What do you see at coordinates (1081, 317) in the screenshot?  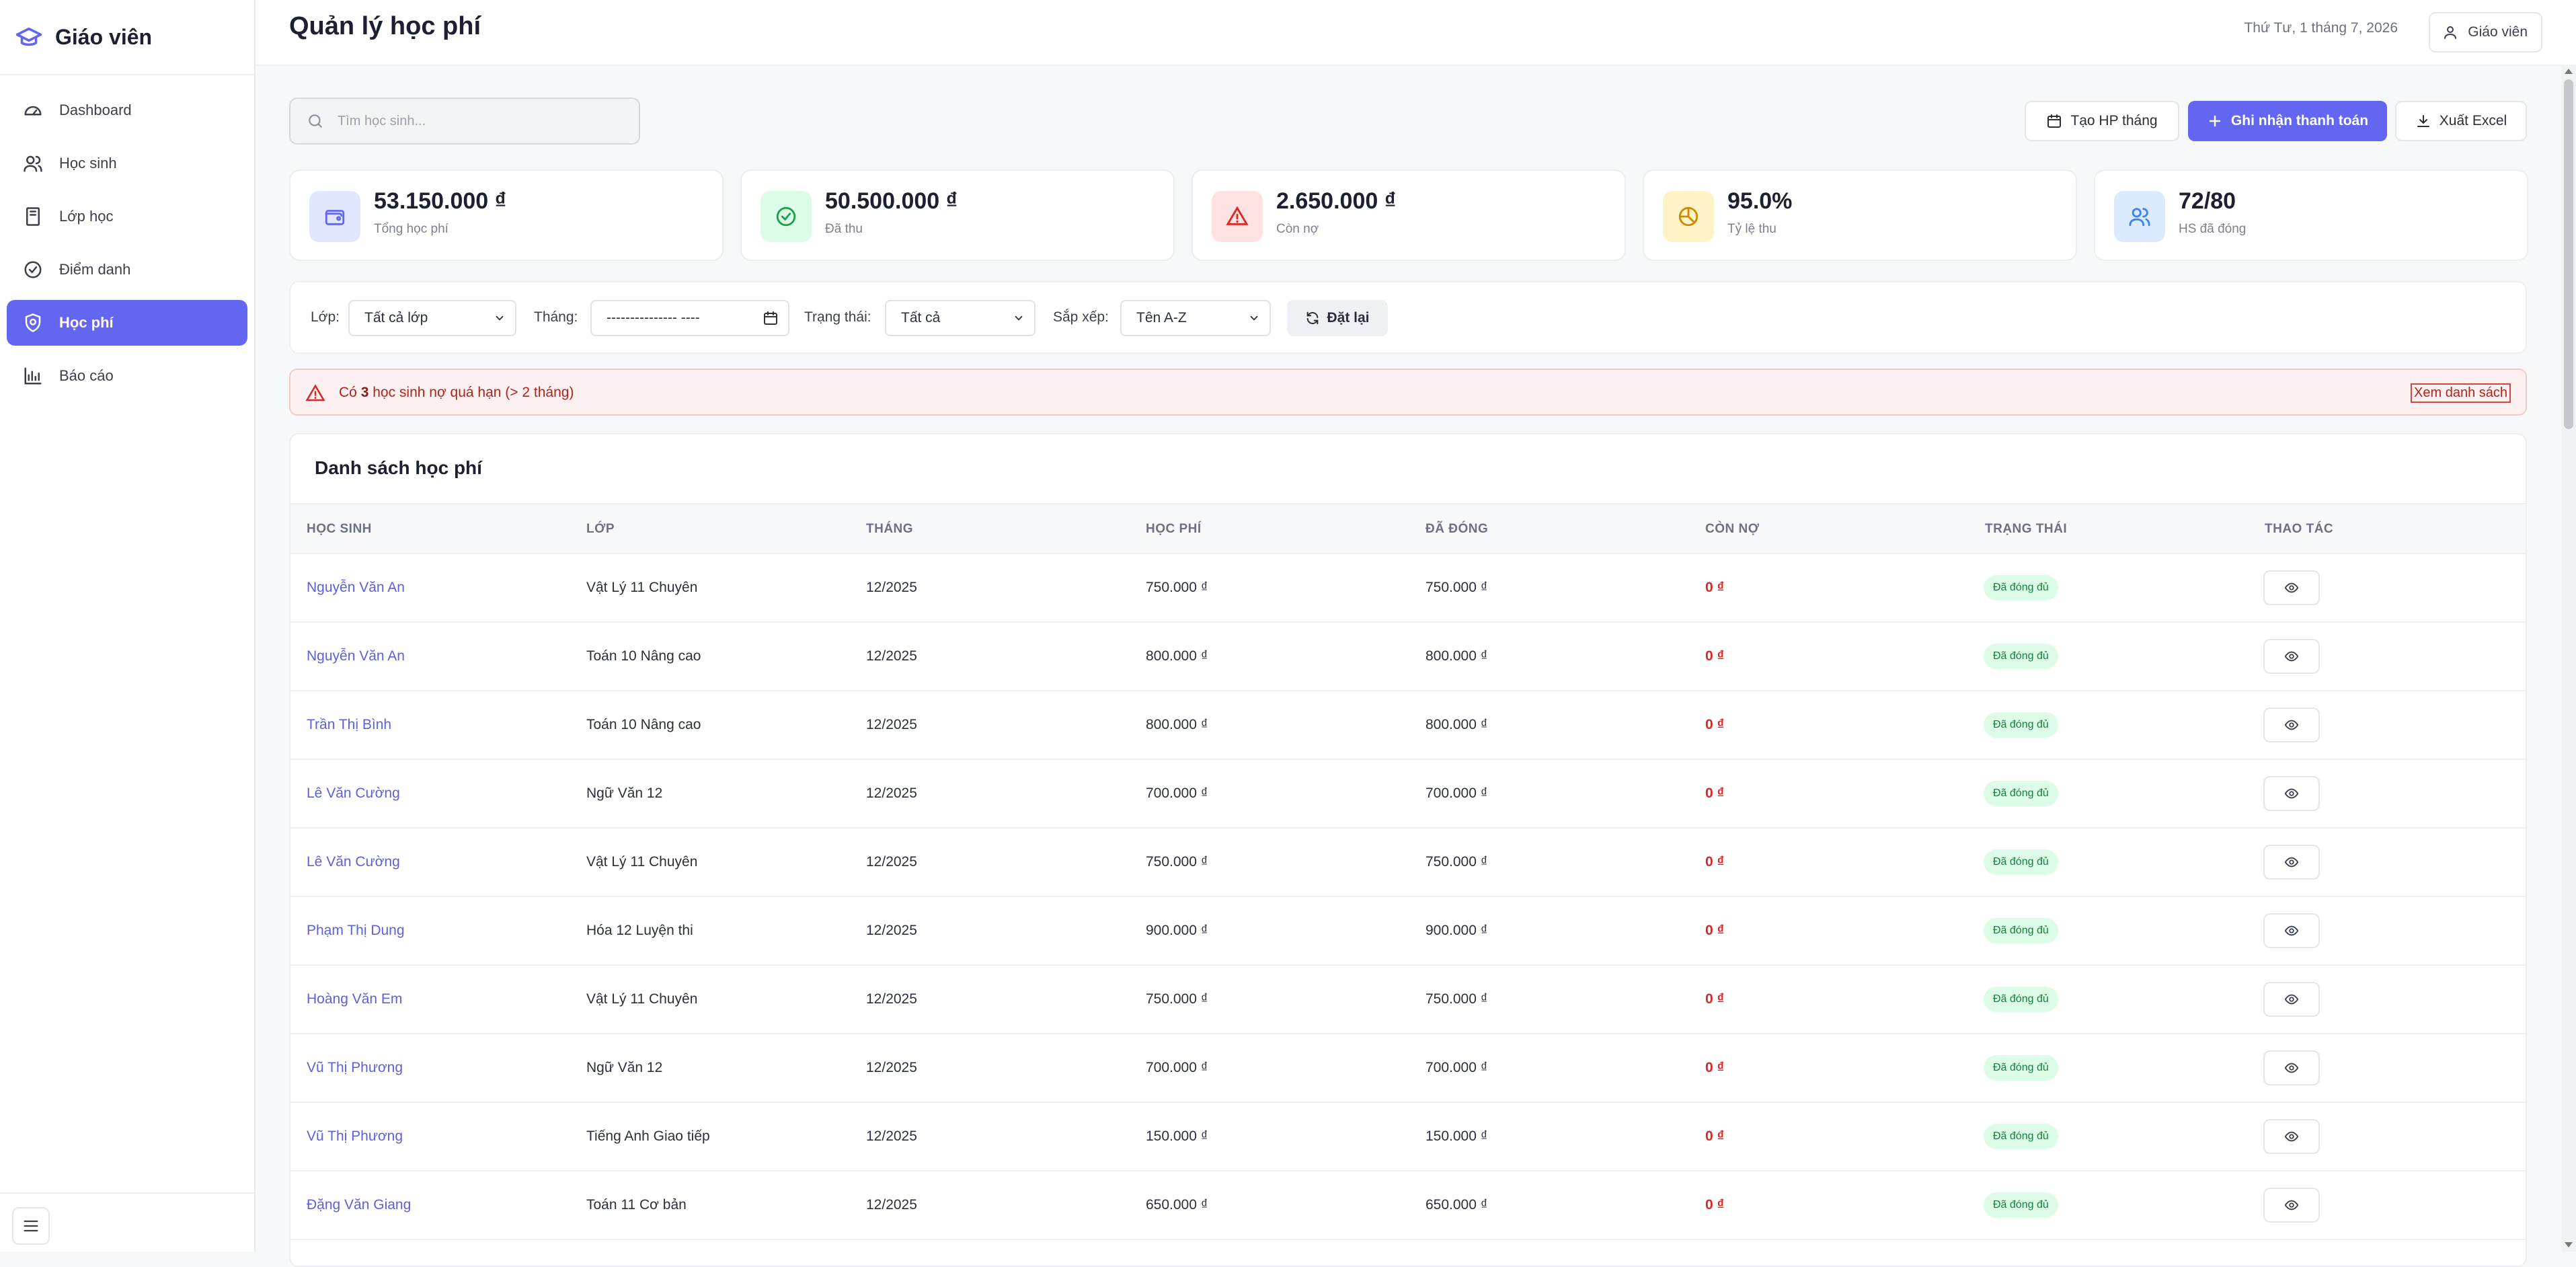 I see `sort-filter-label: Sắp xếp:` at bounding box center [1081, 317].